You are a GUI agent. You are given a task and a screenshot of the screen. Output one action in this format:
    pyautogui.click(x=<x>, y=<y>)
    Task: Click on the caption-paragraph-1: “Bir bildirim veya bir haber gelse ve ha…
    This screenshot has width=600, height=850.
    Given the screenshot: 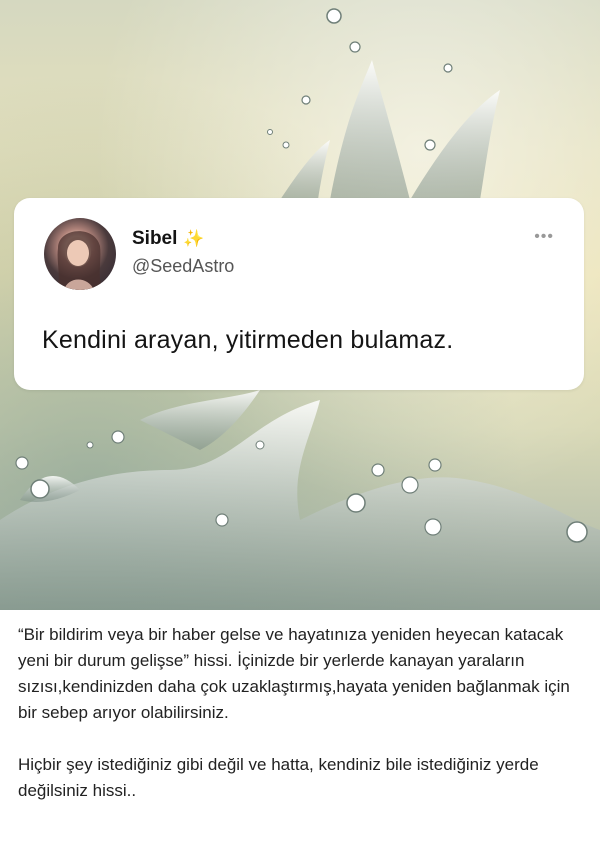 What is the action you would take?
    pyautogui.click(x=294, y=673)
    